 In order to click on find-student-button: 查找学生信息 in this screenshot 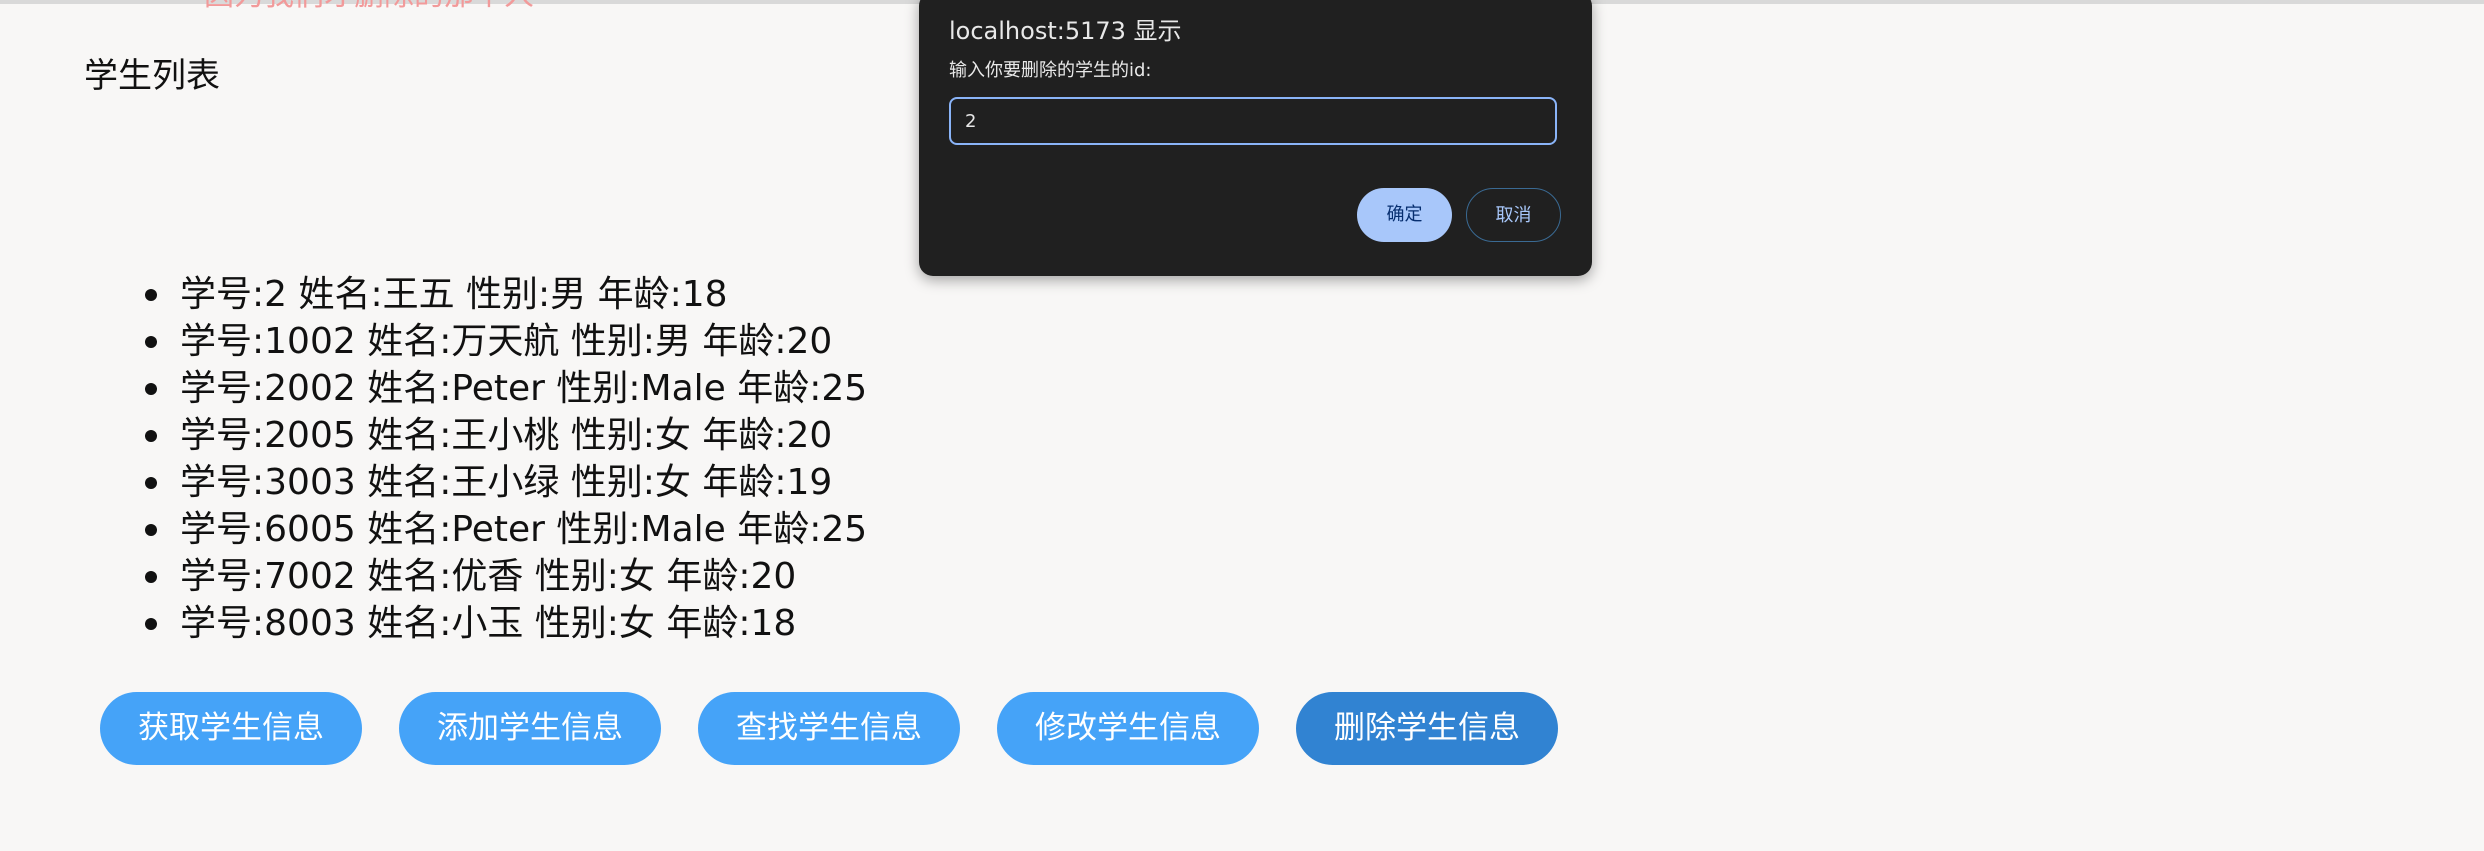, I will do `click(829, 728)`.